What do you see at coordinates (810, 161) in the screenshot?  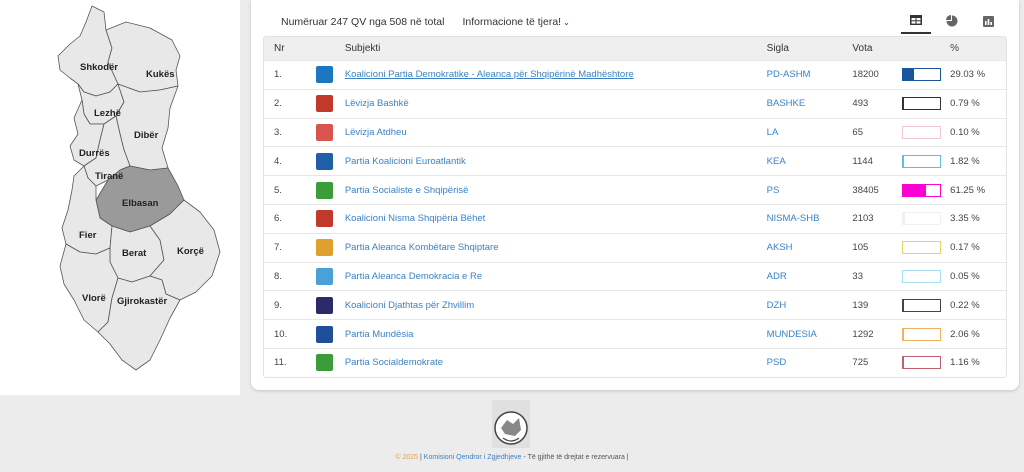 I see `row-sigla: KEA` at bounding box center [810, 161].